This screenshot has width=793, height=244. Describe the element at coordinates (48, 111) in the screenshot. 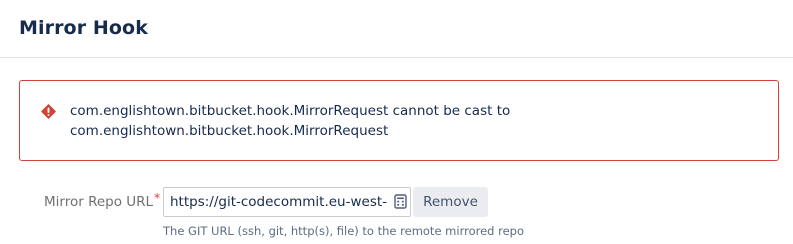

I see `error-icon` at that location.